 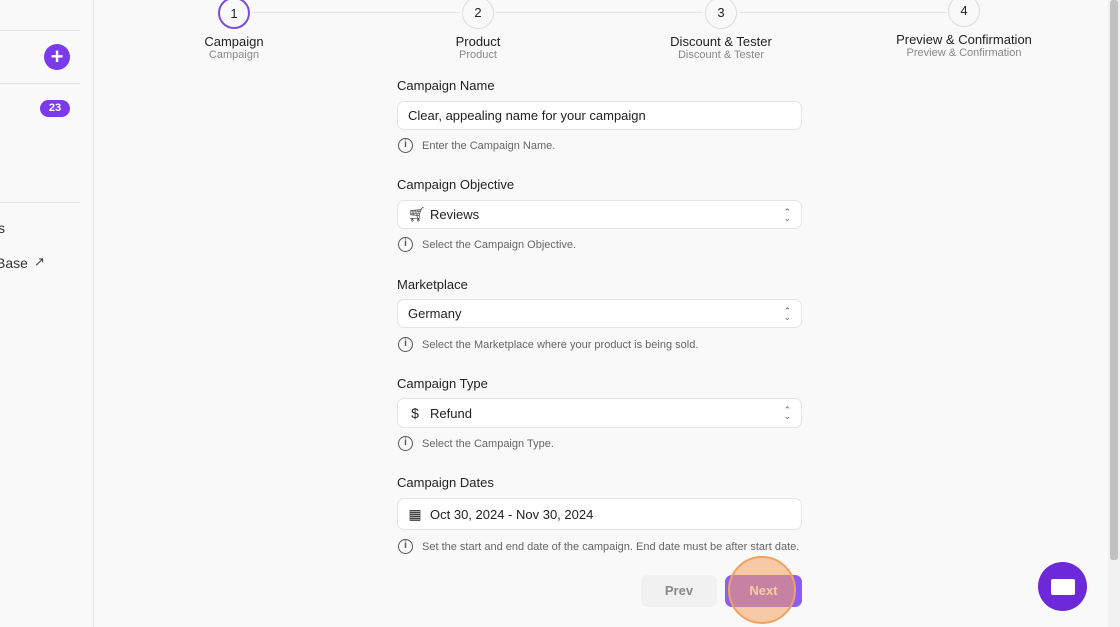 What do you see at coordinates (451, 413) in the screenshot?
I see `campaign-type-value: Refund` at bounding box center [451, 413].